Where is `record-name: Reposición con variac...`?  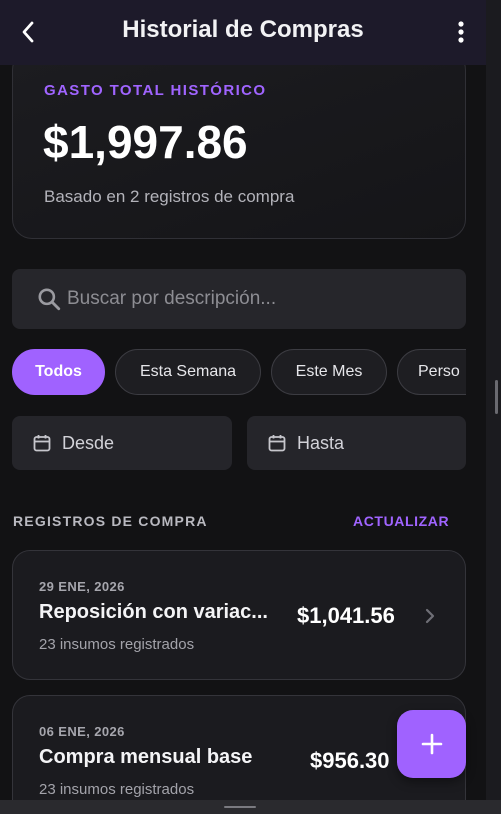
record-name: Reposición con variac... is located at coordinates (153, 612).